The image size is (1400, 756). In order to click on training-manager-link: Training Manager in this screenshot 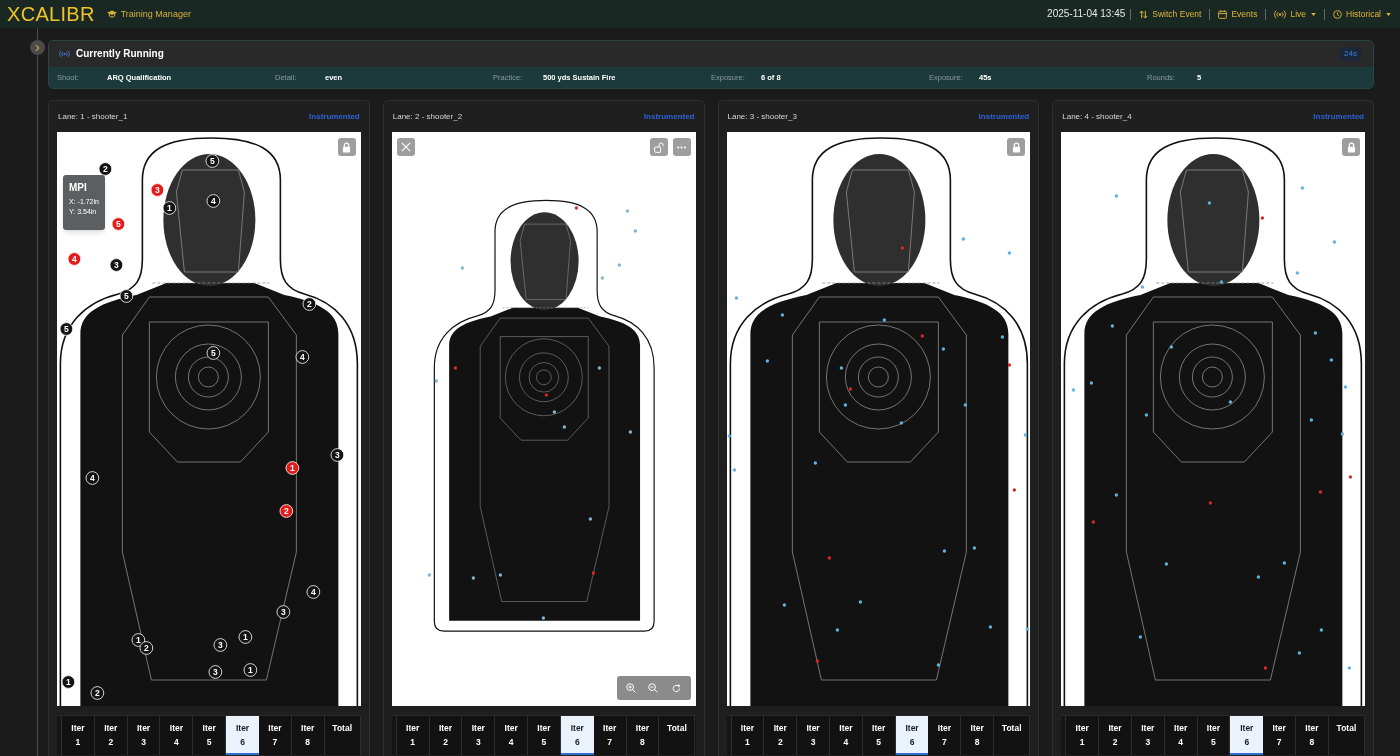, I will do `click(148, 14)`.